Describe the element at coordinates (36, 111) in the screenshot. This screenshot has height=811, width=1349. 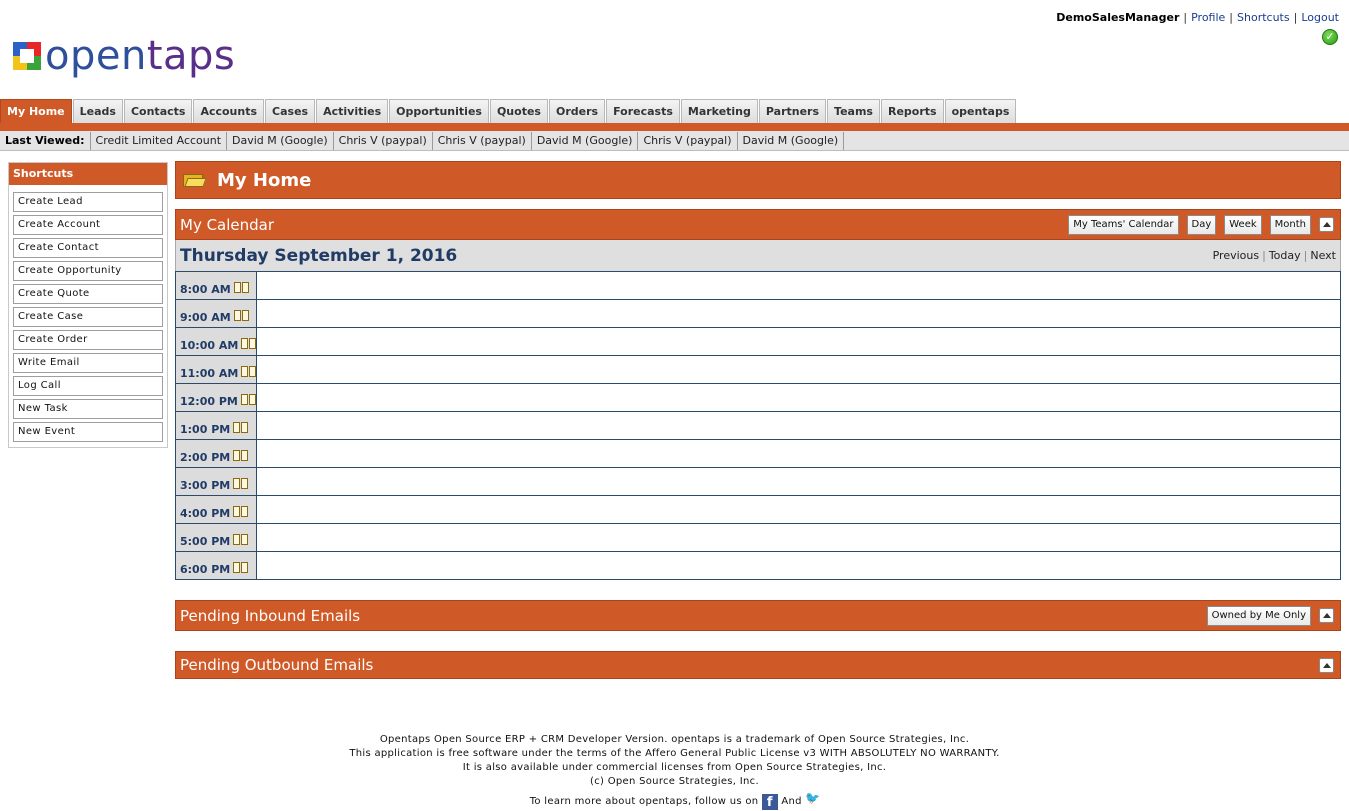
I see `tab-my-home: My Home` at that location.